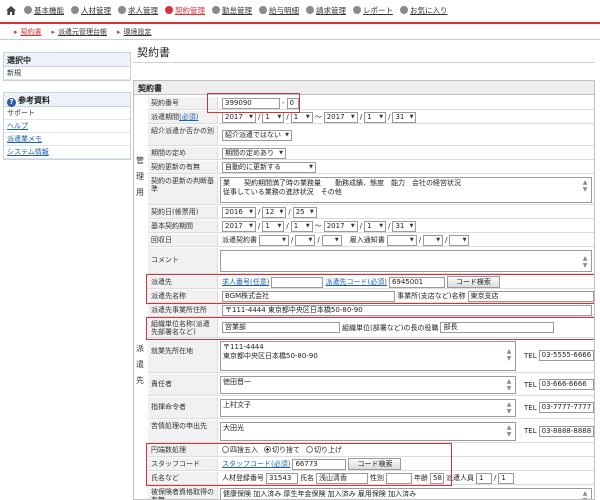 The width and height of the screenshot is (600, 500). I want to click on period-from-day: 1 ▼, so click(301, 117).